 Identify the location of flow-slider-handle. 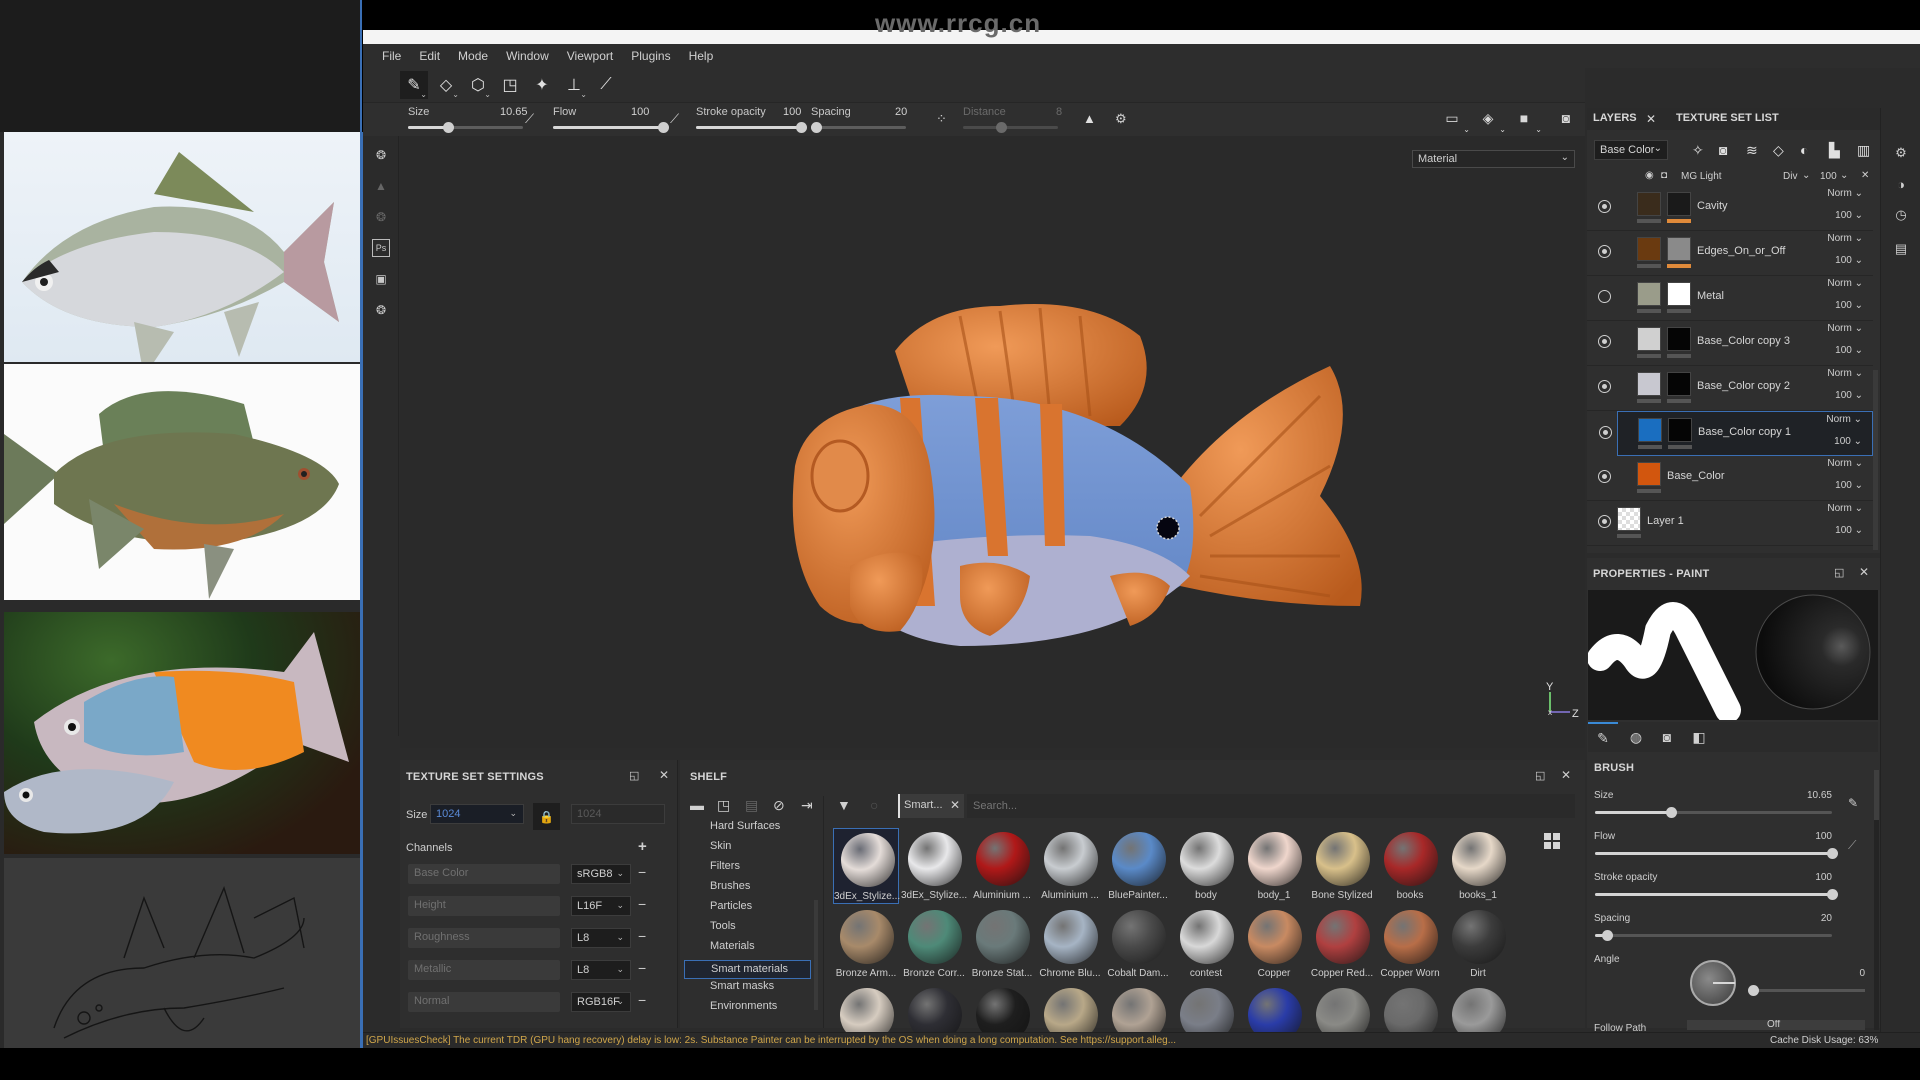
(1832, 853).